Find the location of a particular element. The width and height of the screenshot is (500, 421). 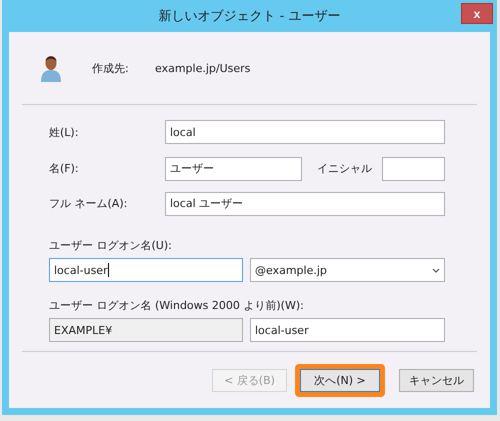

dialog-button: キャンセル is located at coordinates (436, 380).